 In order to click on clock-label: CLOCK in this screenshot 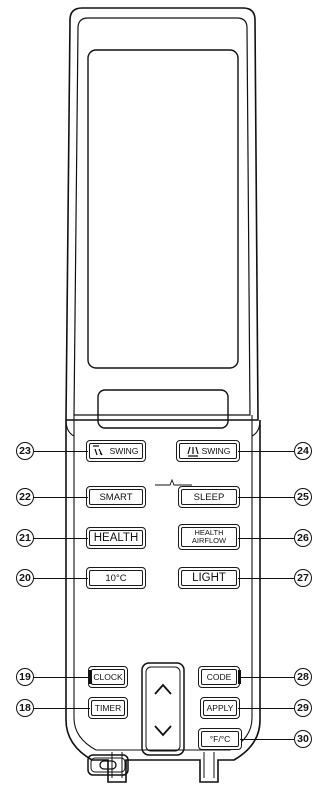, I will do `click(108, 677)`.